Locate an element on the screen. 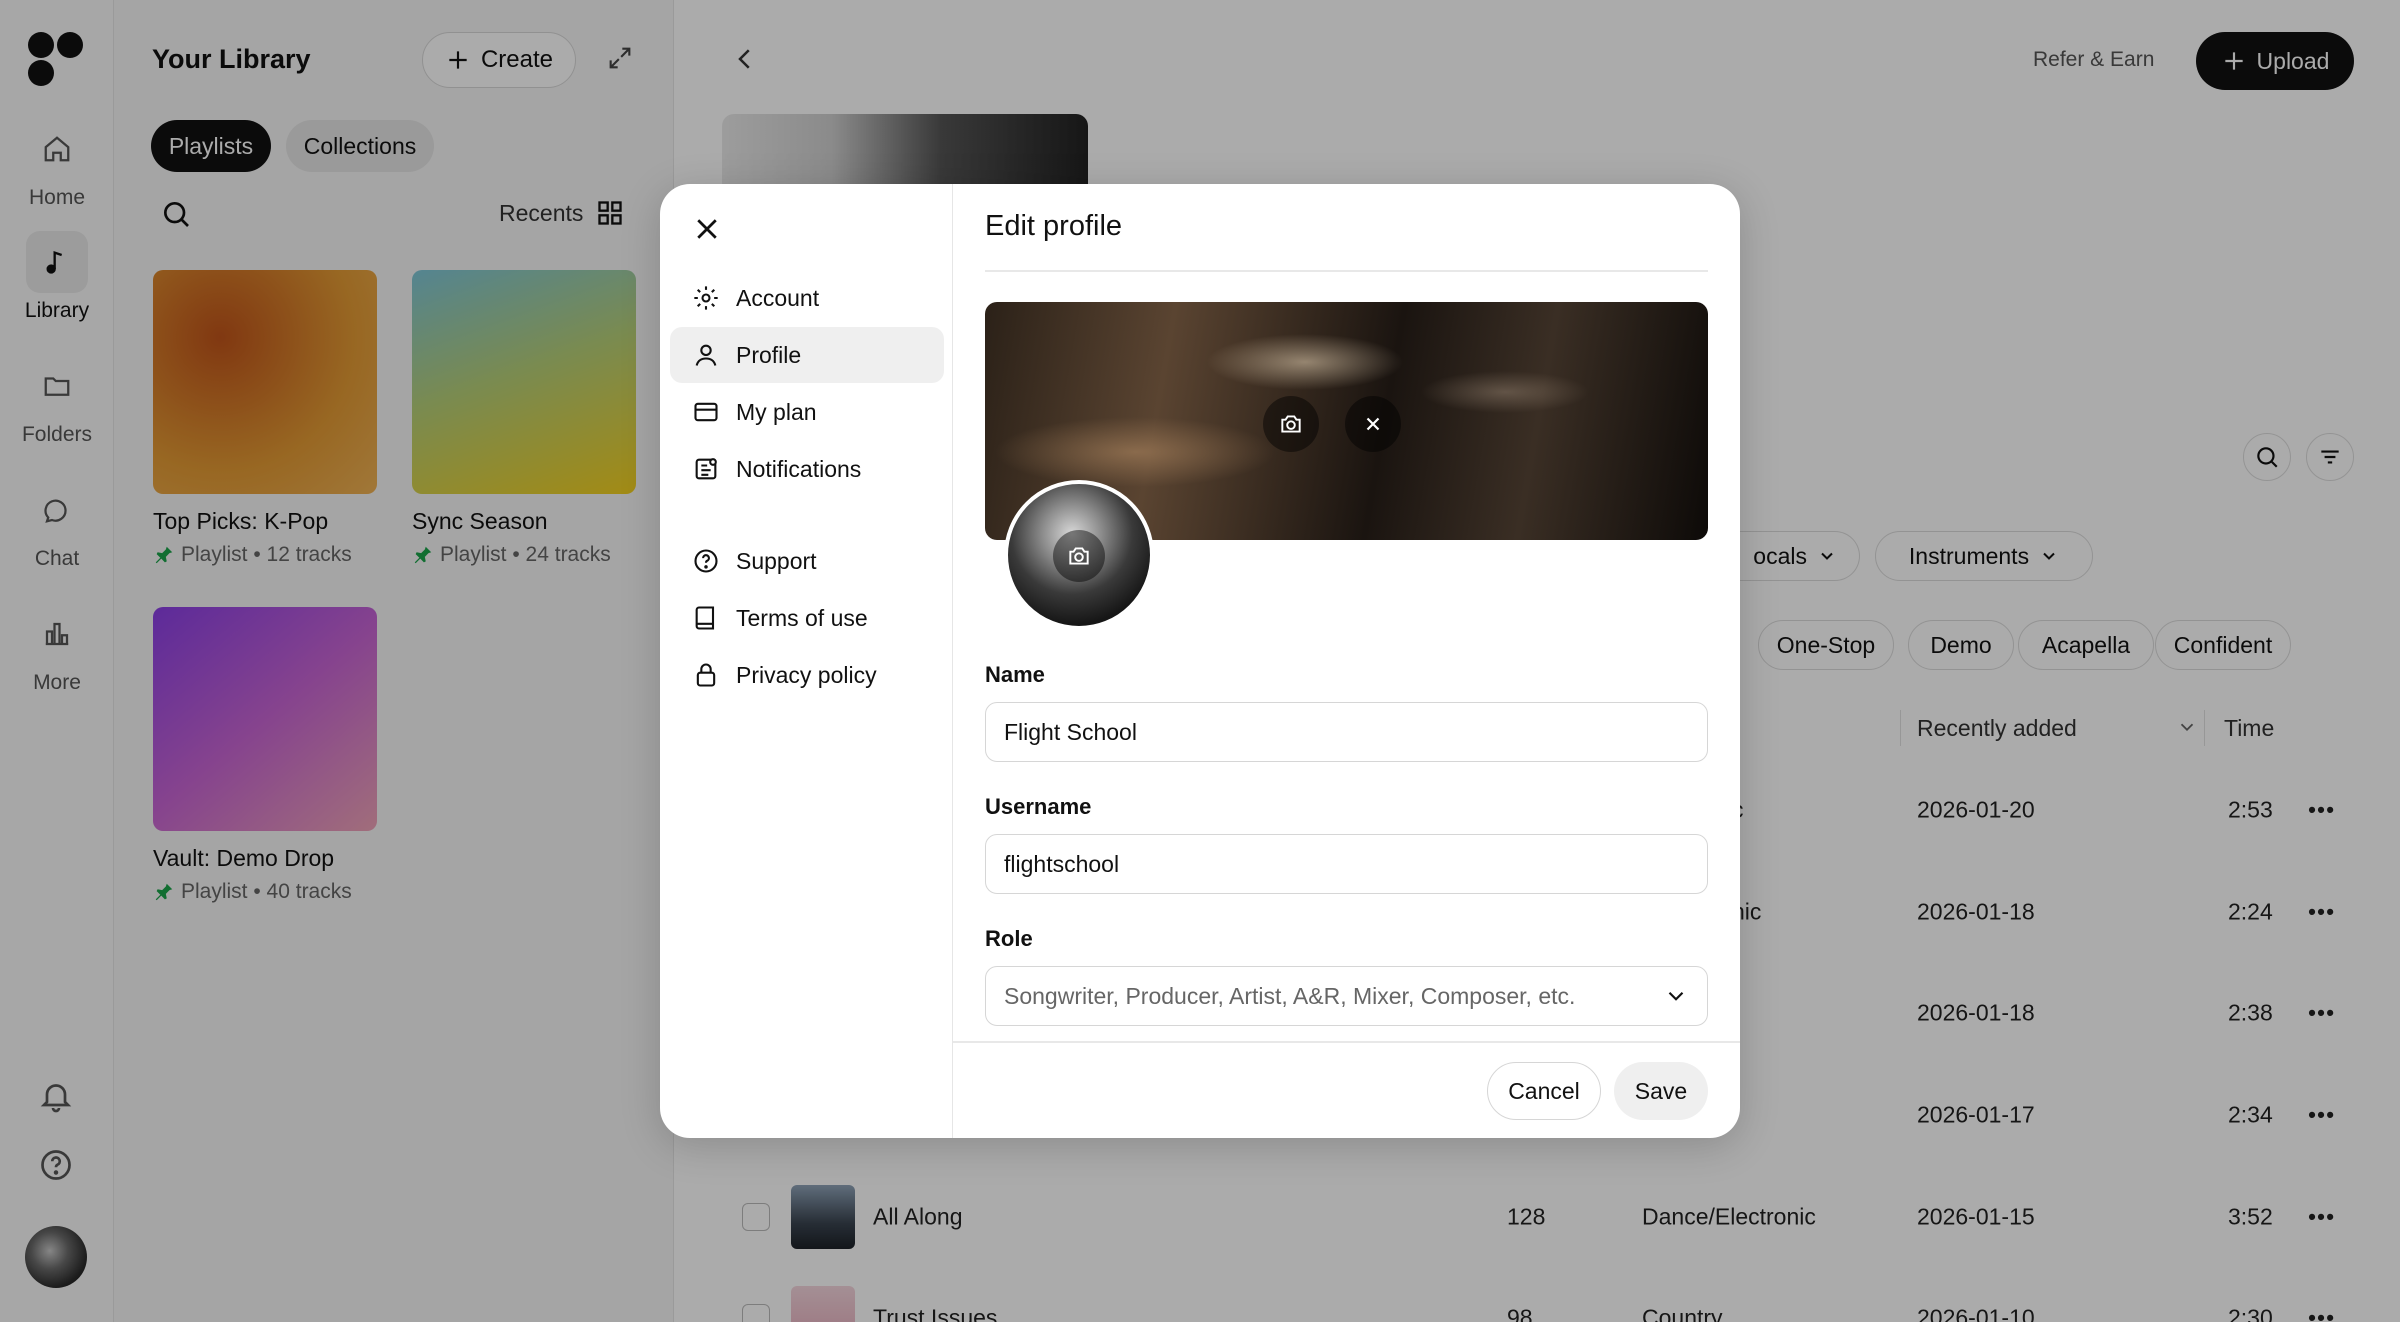 The image size is (2400, 1322). nav-label: Notifications is located at coordinates (799, 468).